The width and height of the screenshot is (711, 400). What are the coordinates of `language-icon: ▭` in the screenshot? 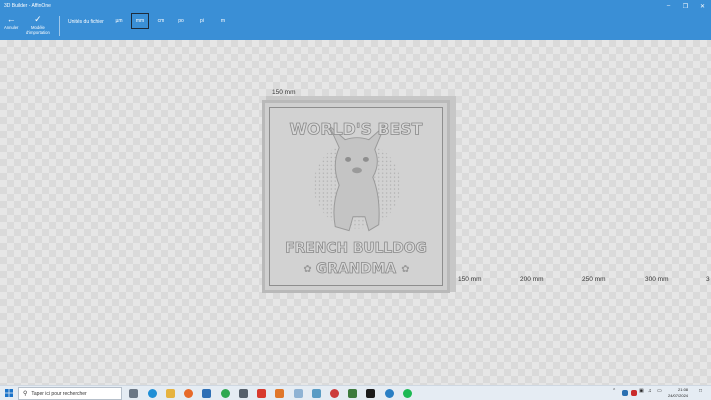 It's located at (659, 391).